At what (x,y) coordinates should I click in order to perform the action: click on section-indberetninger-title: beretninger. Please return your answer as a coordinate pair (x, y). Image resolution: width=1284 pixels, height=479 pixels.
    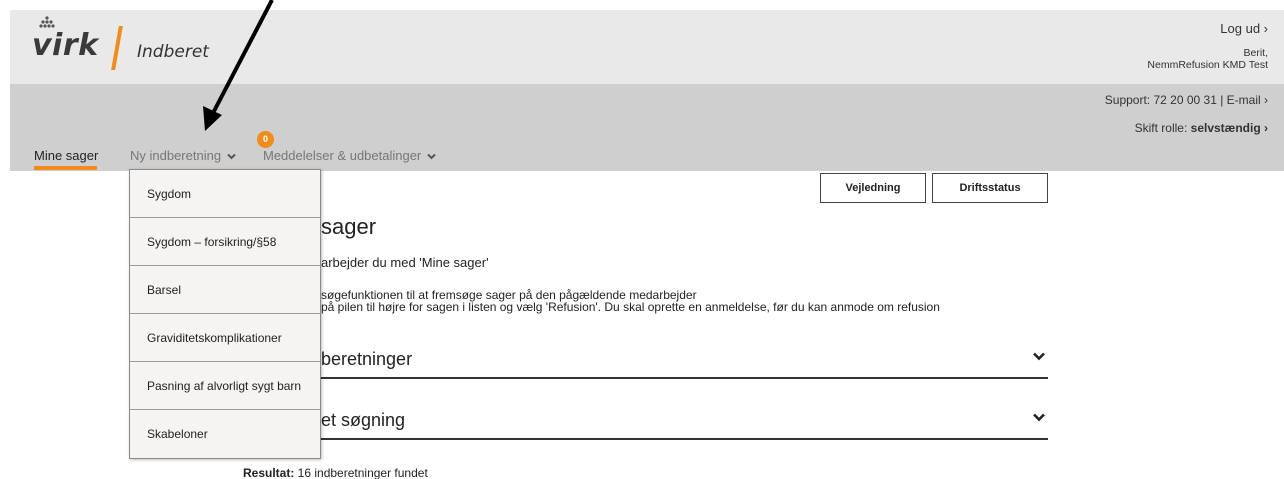
    Looking at the image, I should click on (367, 359).